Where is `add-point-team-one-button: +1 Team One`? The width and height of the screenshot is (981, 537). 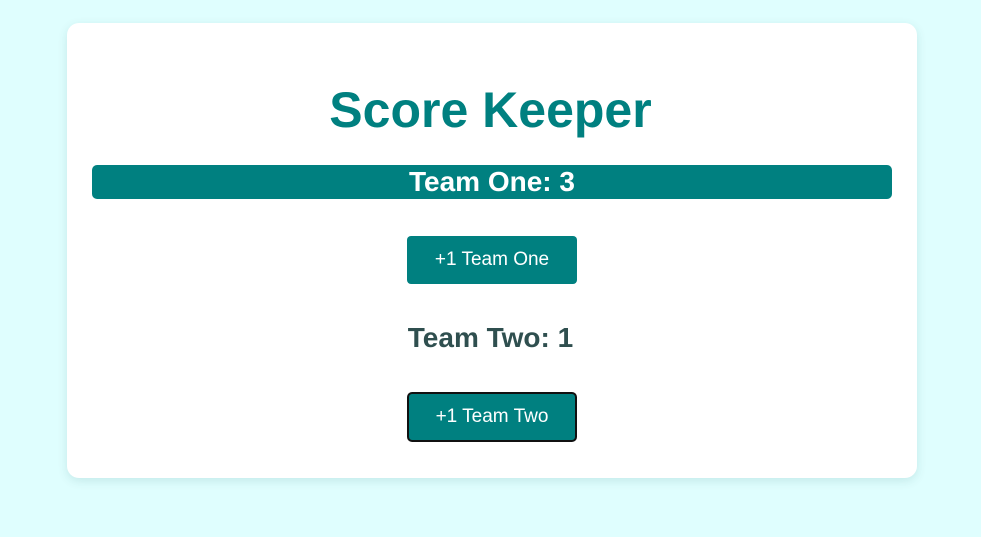 add-point-team-one-button: +1 Team One is located at coordinates (492, 260).